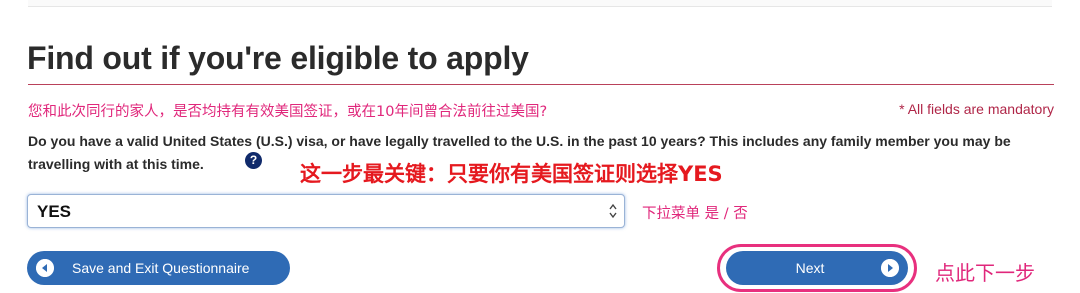  I want to click on page-title: Find out if you're eligible to apply, so click(278, 58).